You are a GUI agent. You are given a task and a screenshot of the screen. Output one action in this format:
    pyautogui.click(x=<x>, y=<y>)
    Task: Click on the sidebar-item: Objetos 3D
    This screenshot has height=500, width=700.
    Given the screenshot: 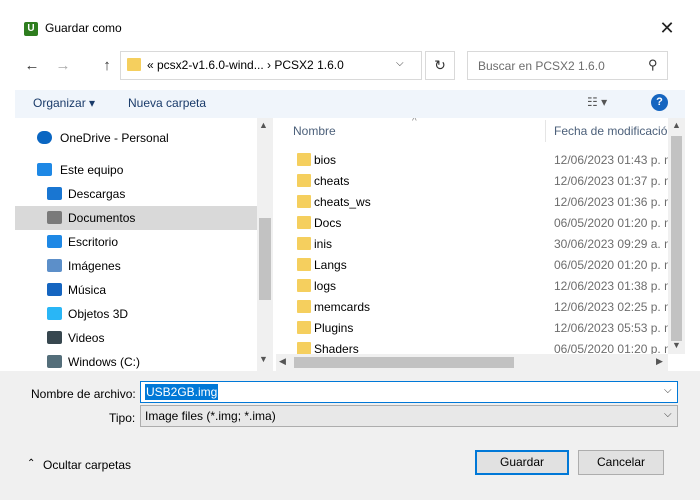 What is the action you would take?
    pyautogui.click(x=136, y=314)
    